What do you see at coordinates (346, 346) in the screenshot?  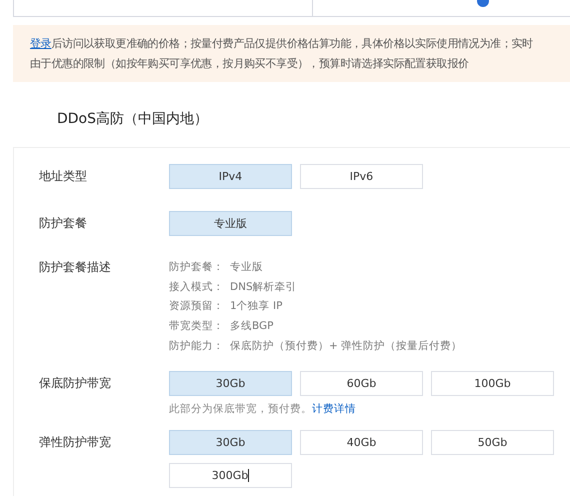 I see `description-value: 保底防护（预付费）+ 弹性防护（按量后付费）` at bounding box center [346, 346].